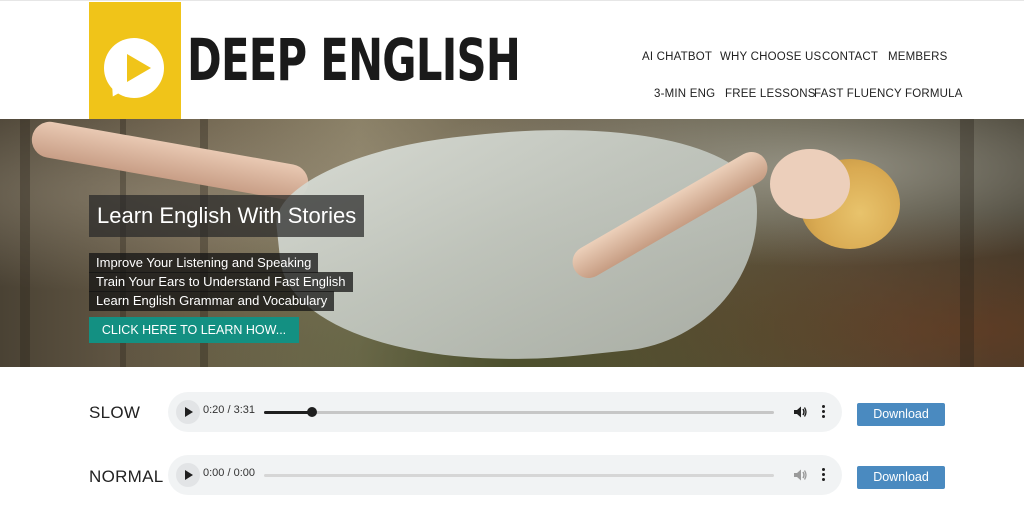 Image resolution: width=1024 pixels, height=508 pixels. Describe the element at coordinates (126, 476) in the screenshot. I see `audio-label-normal: NORMAL` at that location.